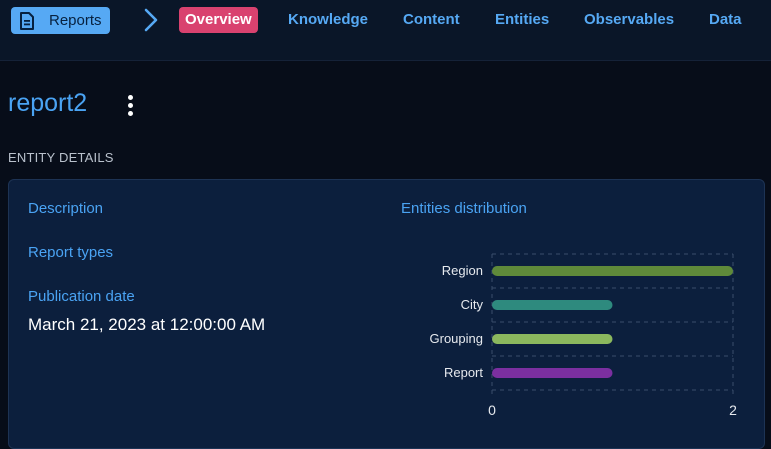  Describe the element at coordinates (48, 103) in the screenshot. I see `page-title: report2` at that location.